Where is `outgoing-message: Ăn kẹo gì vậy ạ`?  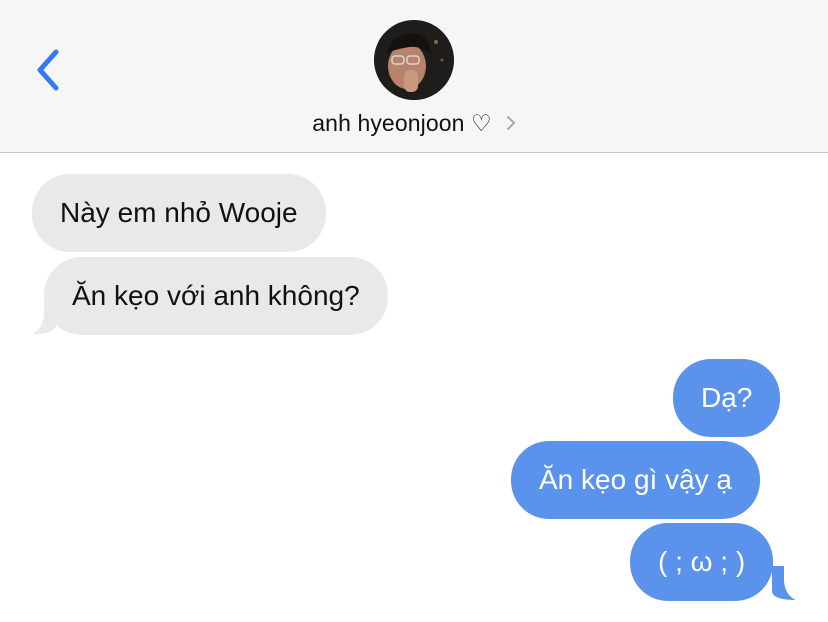 outgoing-message: Ăn kẹo gì vậy ạ is located at coordinates (636, 480).